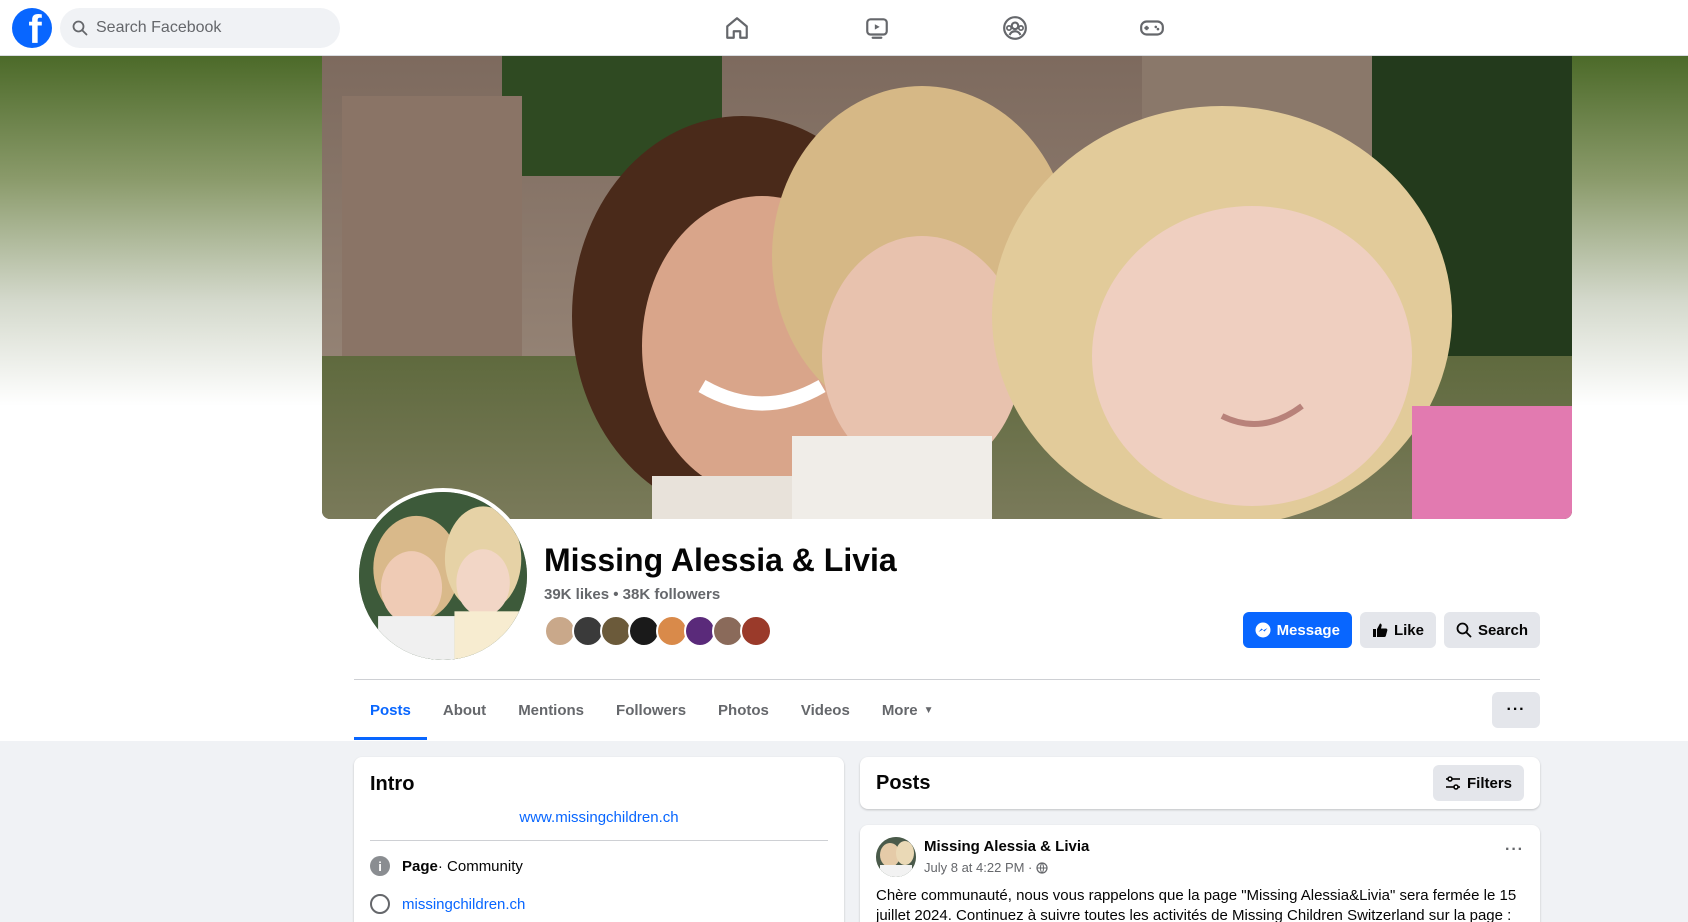 This screenshot has height=922, width=1688. I want to click on tab-about: About, so click(464, 710).